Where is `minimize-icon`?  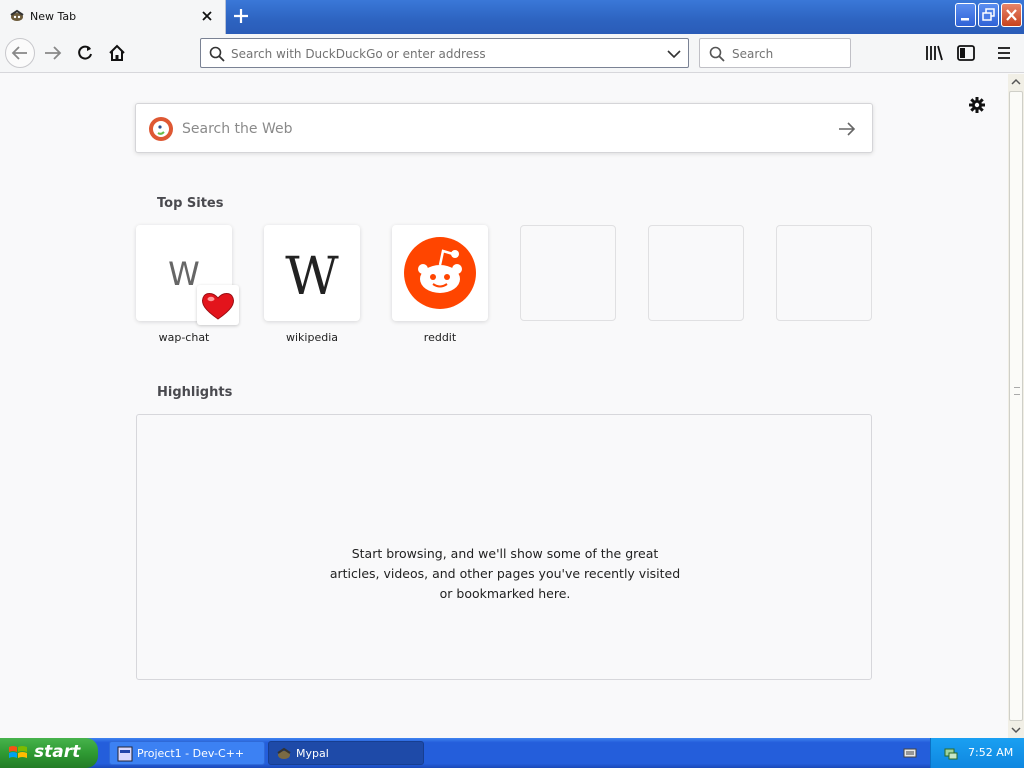 minimize-icon is located at coordinates (965, 19).